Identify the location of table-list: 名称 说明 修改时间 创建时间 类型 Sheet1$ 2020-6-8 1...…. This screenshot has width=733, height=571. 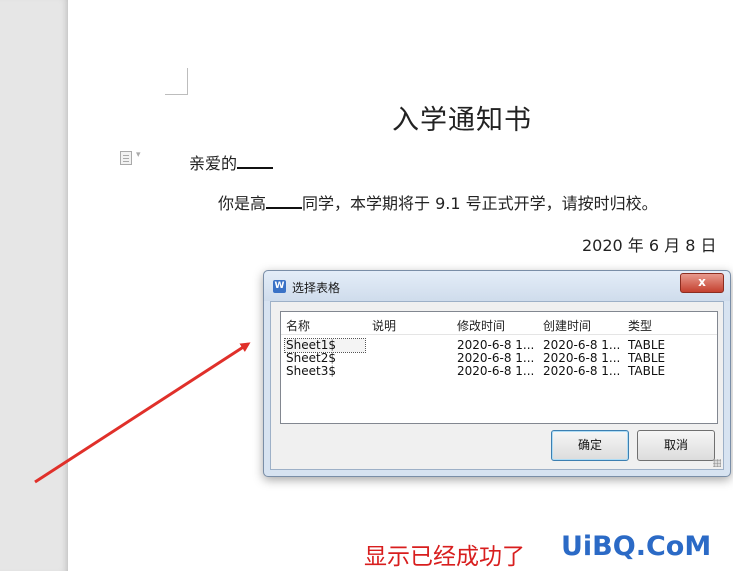
(499, 367).